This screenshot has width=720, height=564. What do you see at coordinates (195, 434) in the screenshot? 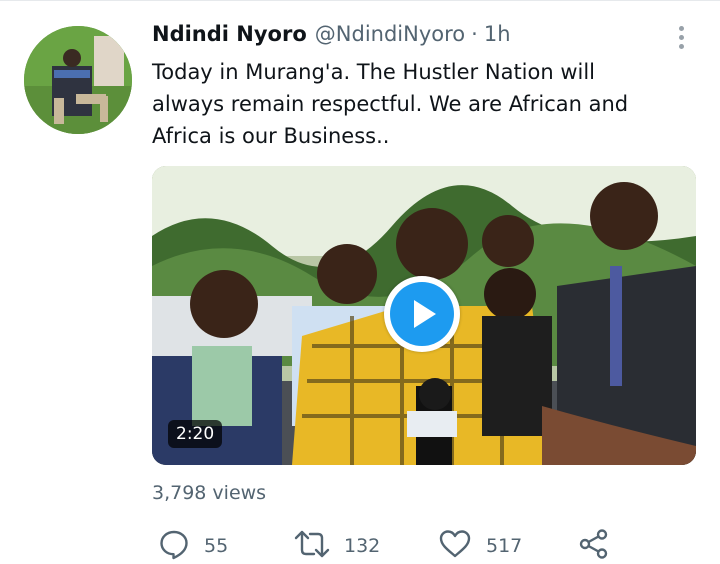
I see `video-duration: 2:20` at bounding box center [195, 434].